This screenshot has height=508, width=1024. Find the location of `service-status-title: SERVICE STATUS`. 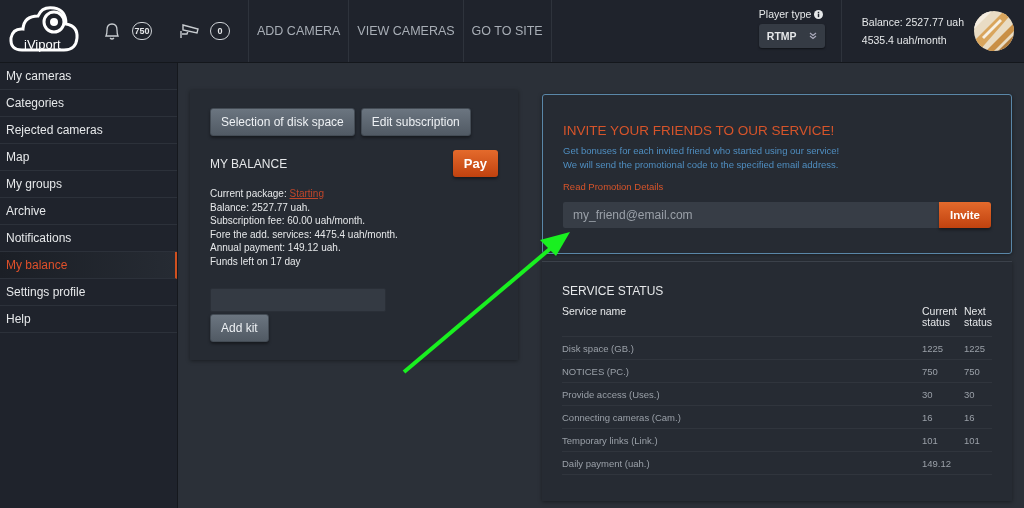

service-status-title: SERVICE STATUS is located at coordinates (613, 291).